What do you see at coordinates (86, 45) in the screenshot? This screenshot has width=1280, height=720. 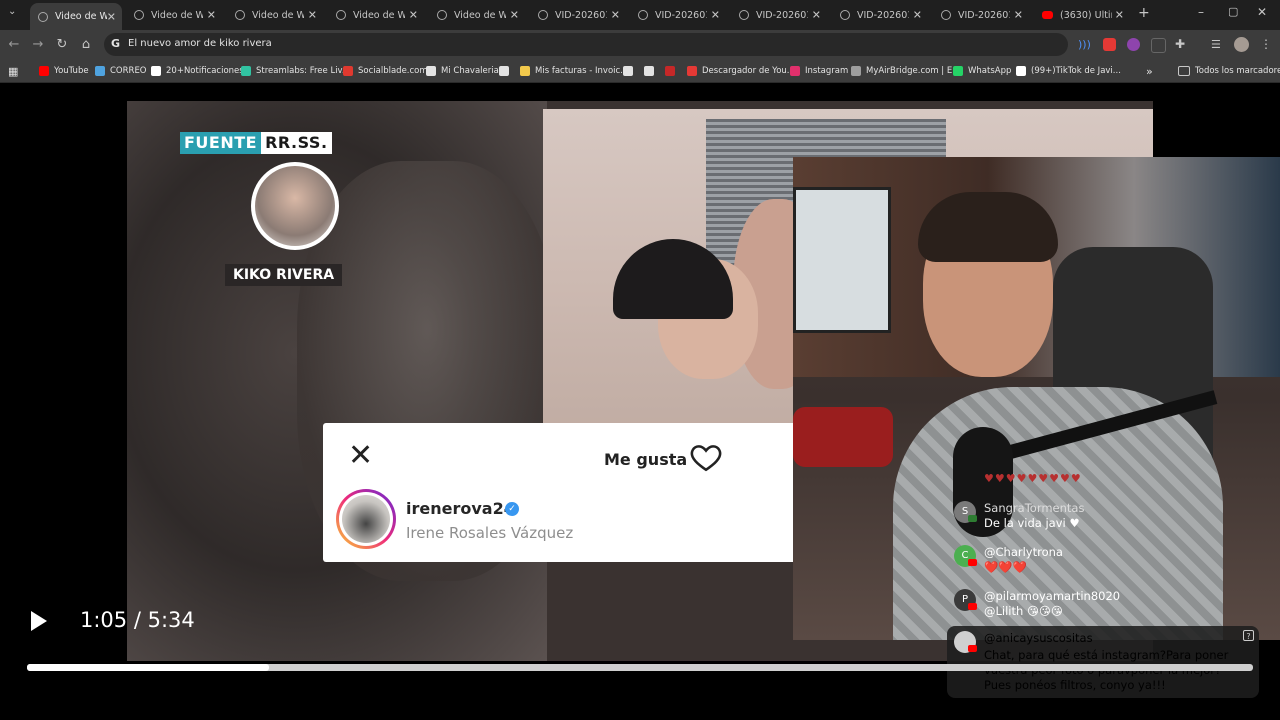 I see `home-icon: ⌂` at bounding box center [86, 45].